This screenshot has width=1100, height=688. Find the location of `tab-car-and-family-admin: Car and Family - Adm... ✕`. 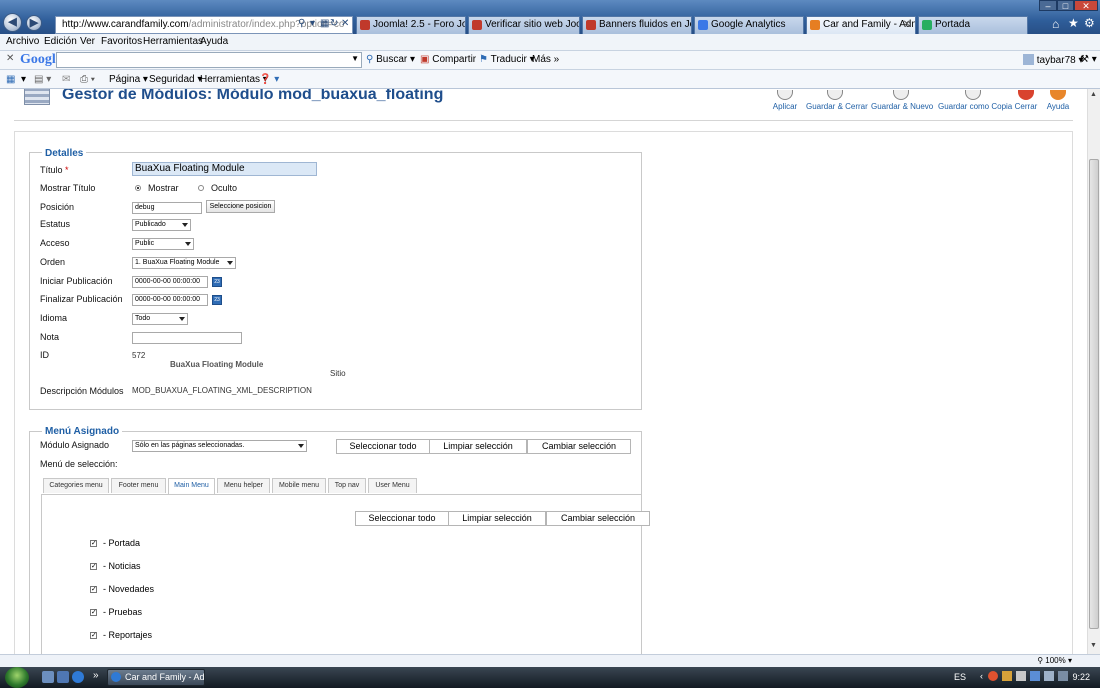

tab-car-and-family-admin: Car and Family - Adm... ✕ is located at coordinates (861, 25).